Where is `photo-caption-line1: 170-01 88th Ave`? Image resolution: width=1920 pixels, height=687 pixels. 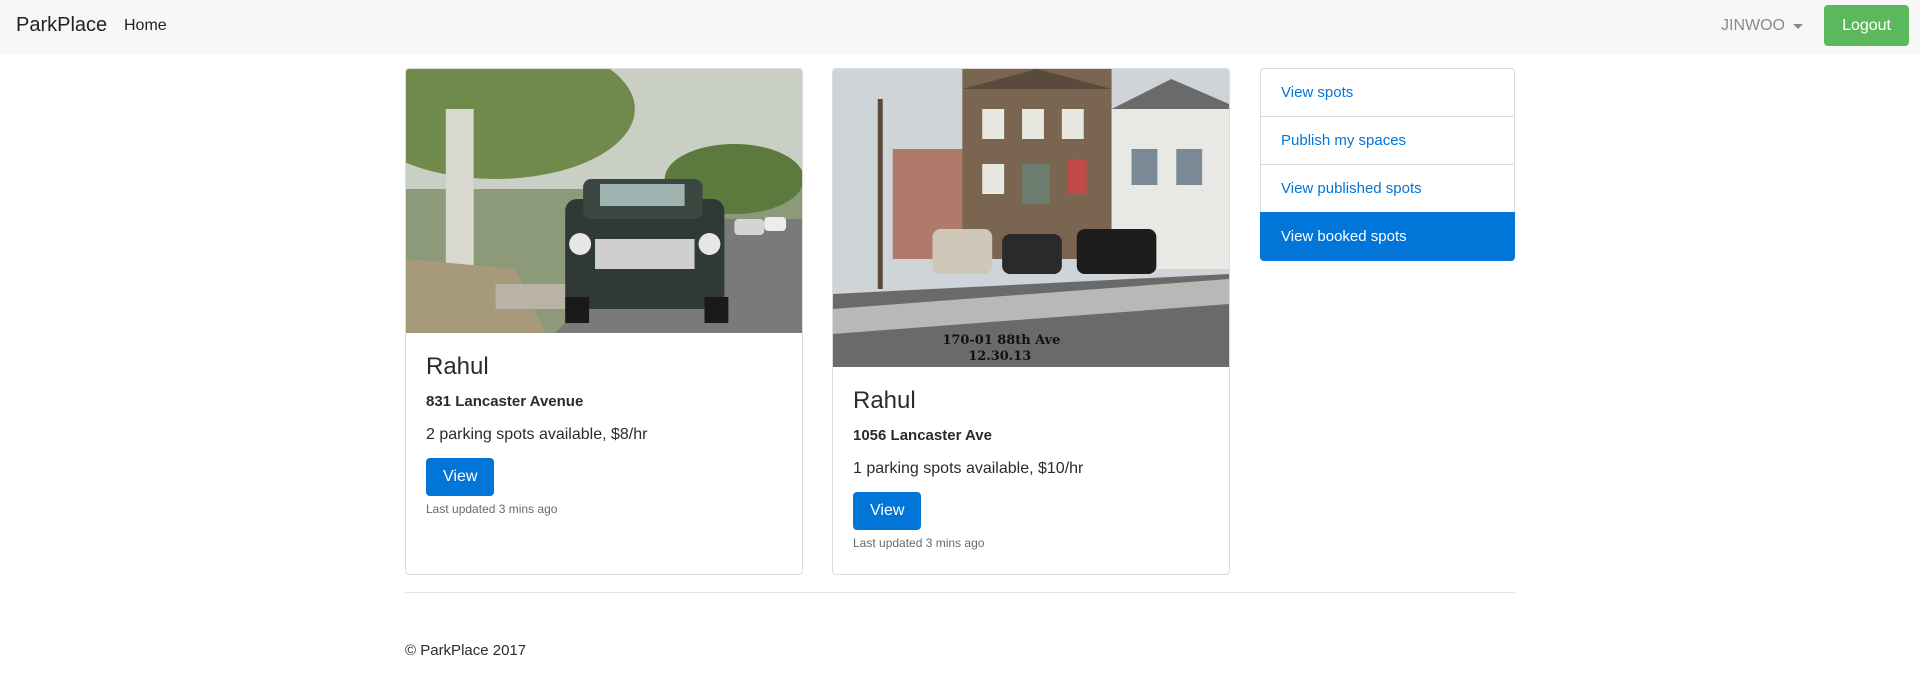 photo-caption-line1: 170-01 88th Ave is located at coordinates (1001, 340).